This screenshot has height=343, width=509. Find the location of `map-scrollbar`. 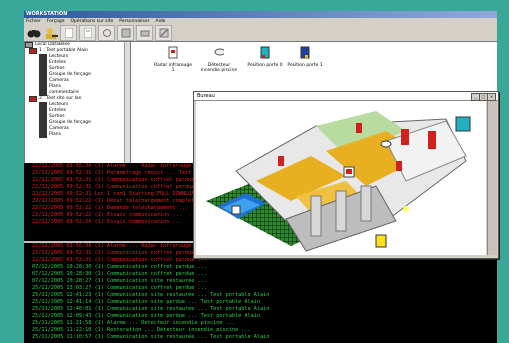

map-scrollbar is located at coordinates (492, 178).